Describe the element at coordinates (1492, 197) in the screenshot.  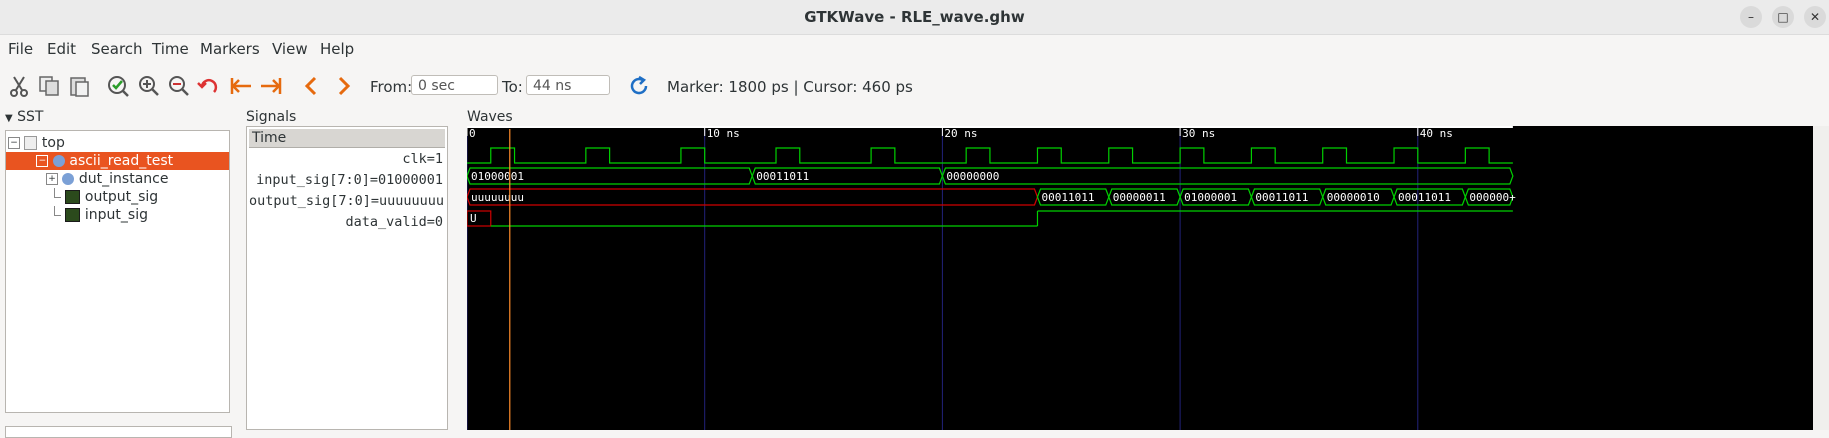
I see `output-sig-value: 000000+` at that location.